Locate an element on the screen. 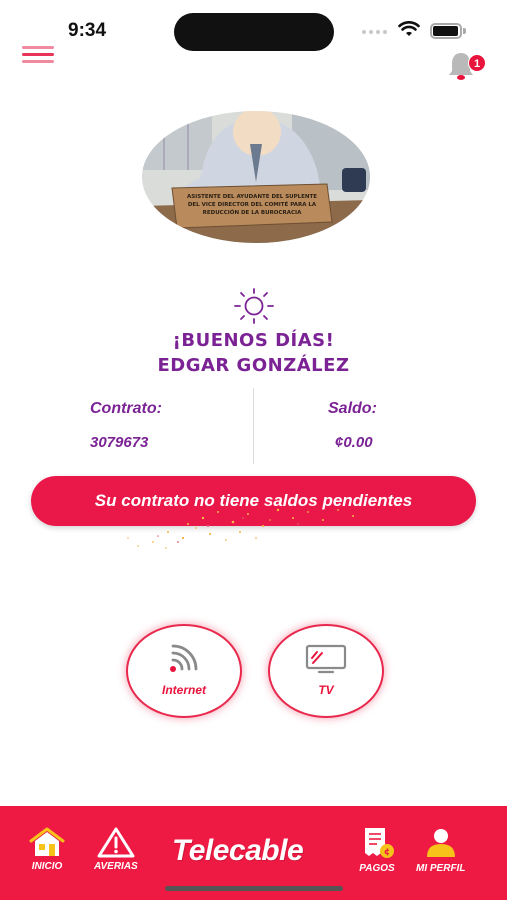 This screenshot has height=900, width=507. status-bar: 9:34 is located at coordinates (253, 30).